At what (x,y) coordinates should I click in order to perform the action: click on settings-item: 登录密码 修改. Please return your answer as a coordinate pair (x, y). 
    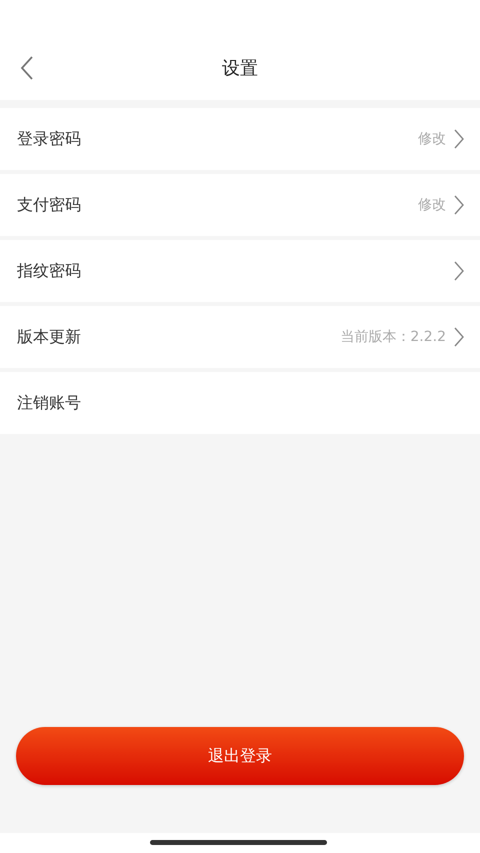
    Looking at the image, I should click on (240, 139).